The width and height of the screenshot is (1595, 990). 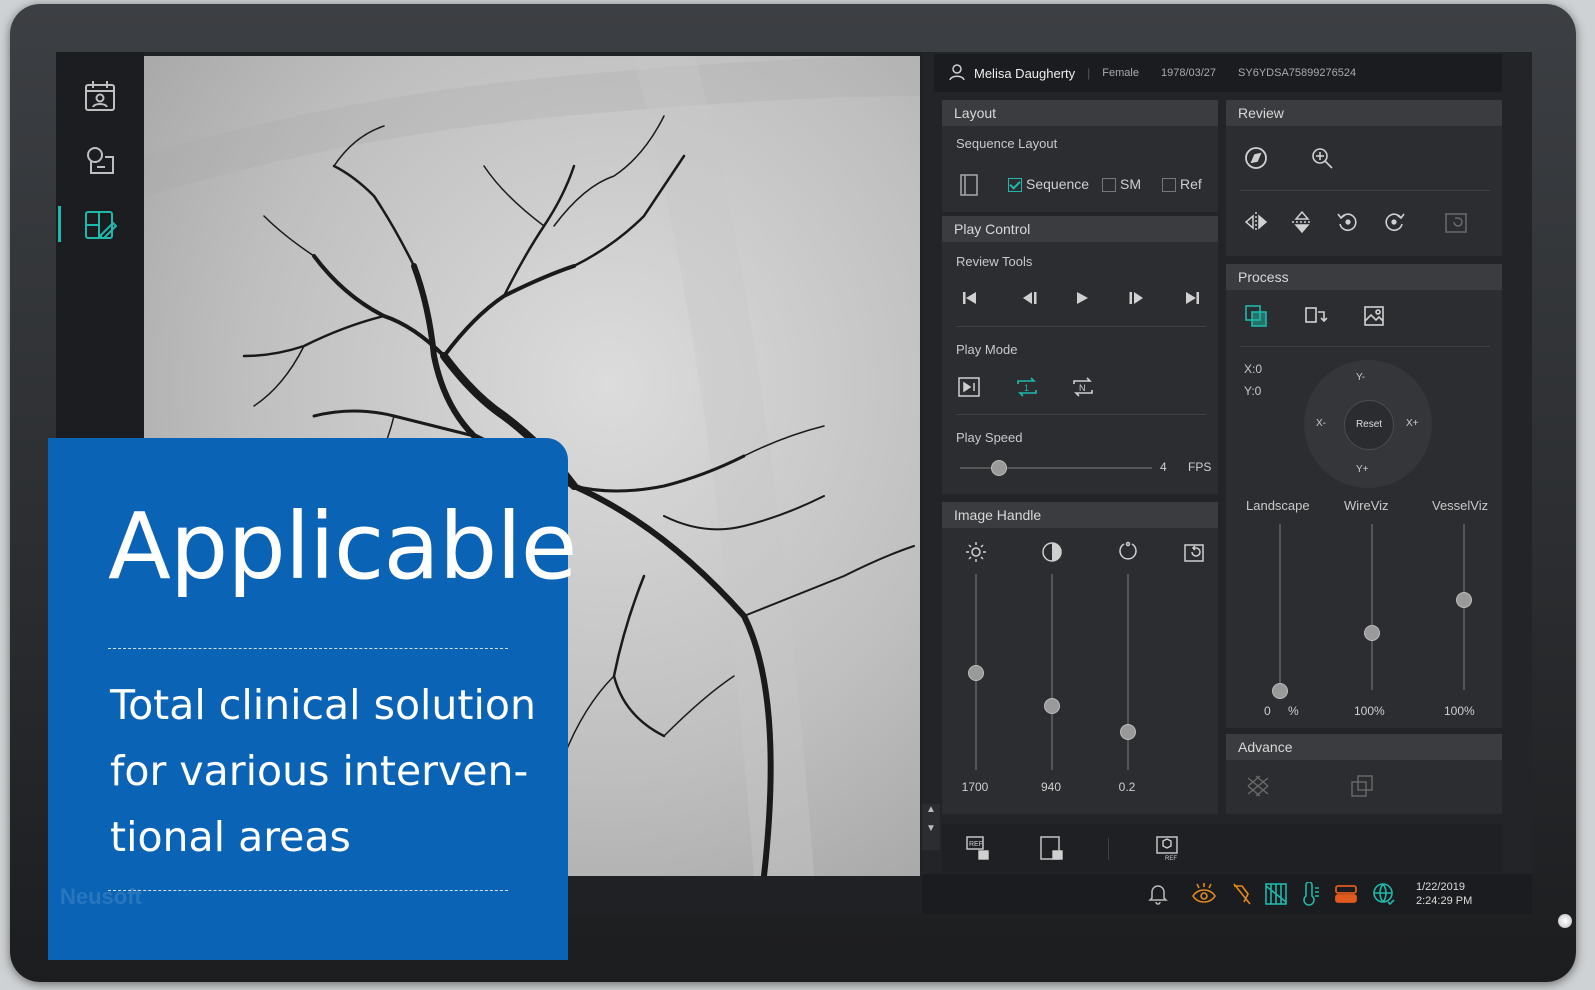 What do you see at coordinates (1136, 298) in the screenshot?
I see `next-frame-icon` at bounding box center [1136, 298].